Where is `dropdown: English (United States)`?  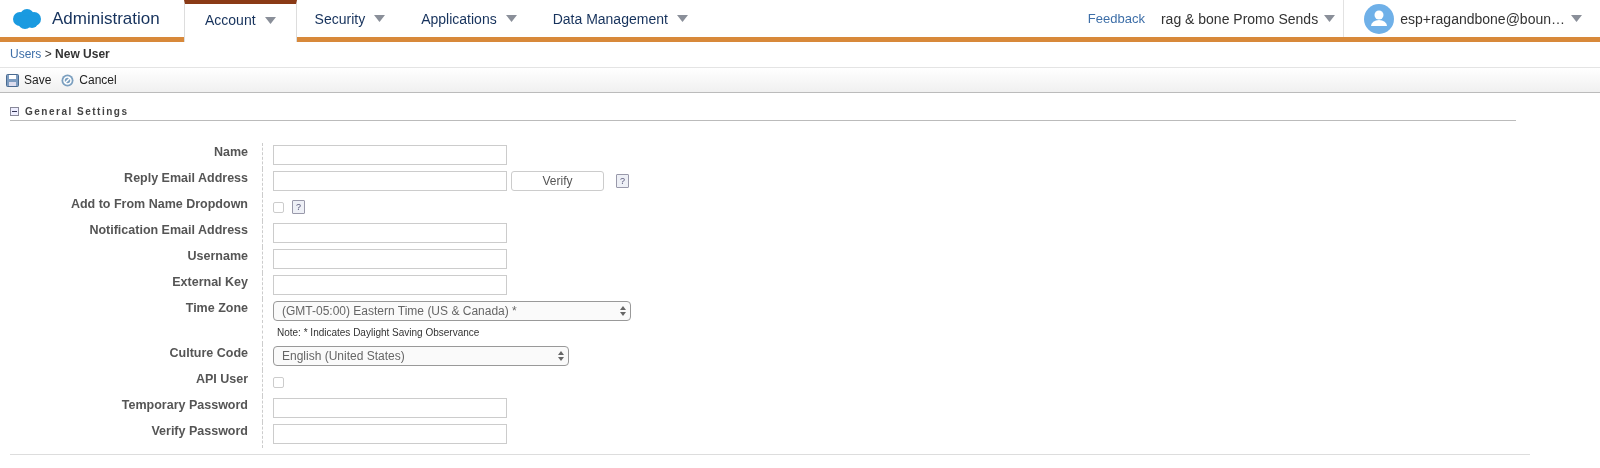 dropdown: English (United States) is located at coordinates (421, 356).